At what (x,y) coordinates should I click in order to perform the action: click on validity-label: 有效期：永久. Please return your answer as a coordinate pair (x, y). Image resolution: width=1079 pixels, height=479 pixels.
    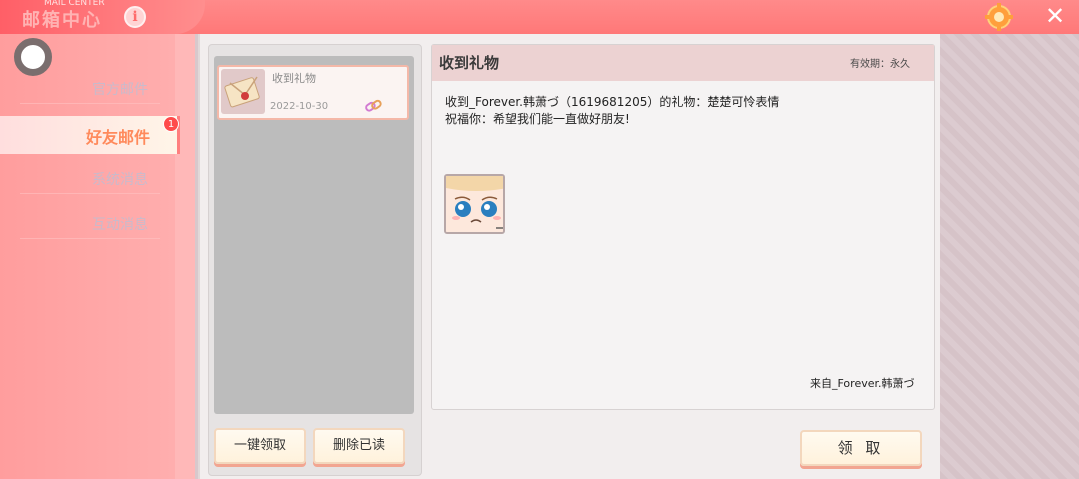
    Looking at the image, I should click on (880, 64).